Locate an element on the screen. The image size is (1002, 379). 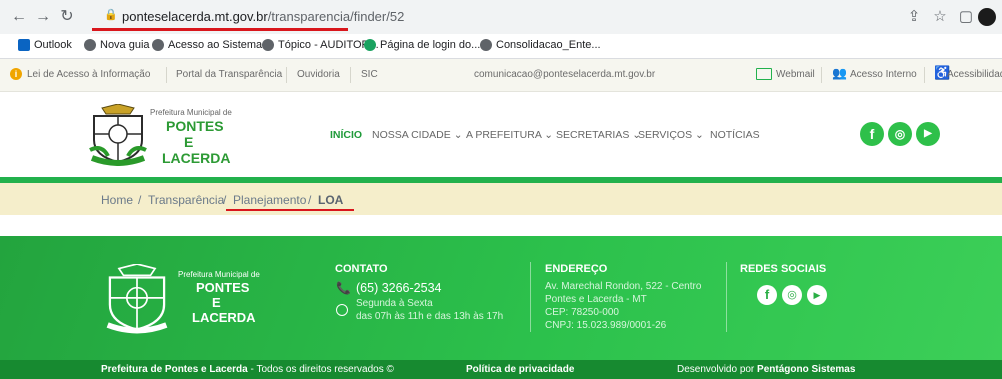
nav-a-prefeitura: A PREFEITURA ⌄ is located at coordinates (509, 135).